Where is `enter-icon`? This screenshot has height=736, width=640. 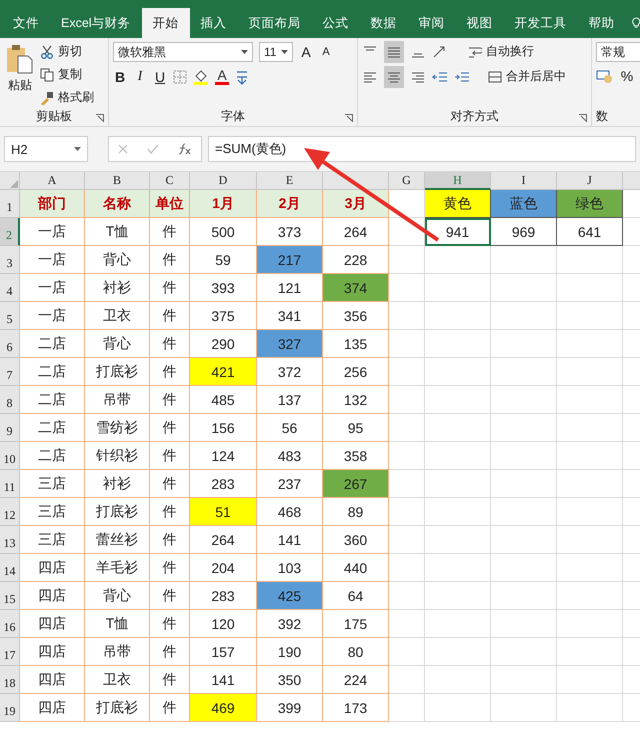 enter-icon is located at coordinates (152, 149).